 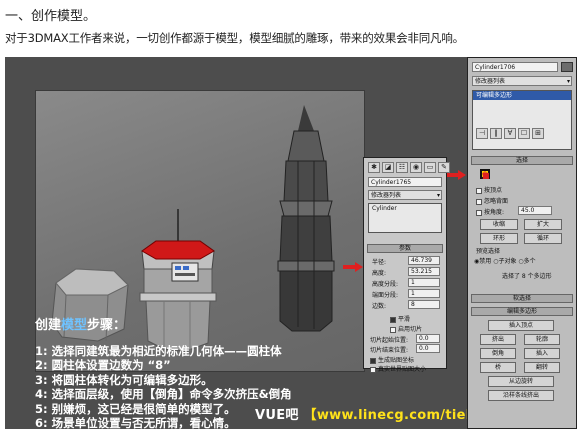 I want to click on stack-tools: ⊣ ‖ ∀ ☐ ⊞, so click(x=510, y=133).